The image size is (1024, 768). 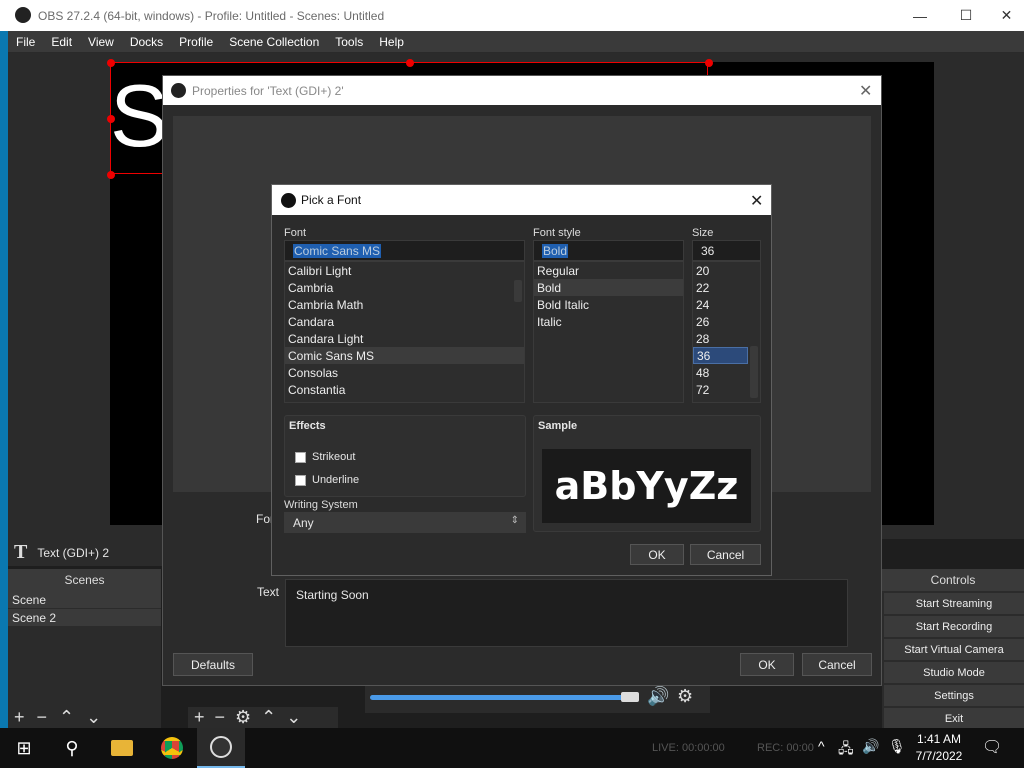 I want to click on size-list-item: 22, so click(x=726, y=287).